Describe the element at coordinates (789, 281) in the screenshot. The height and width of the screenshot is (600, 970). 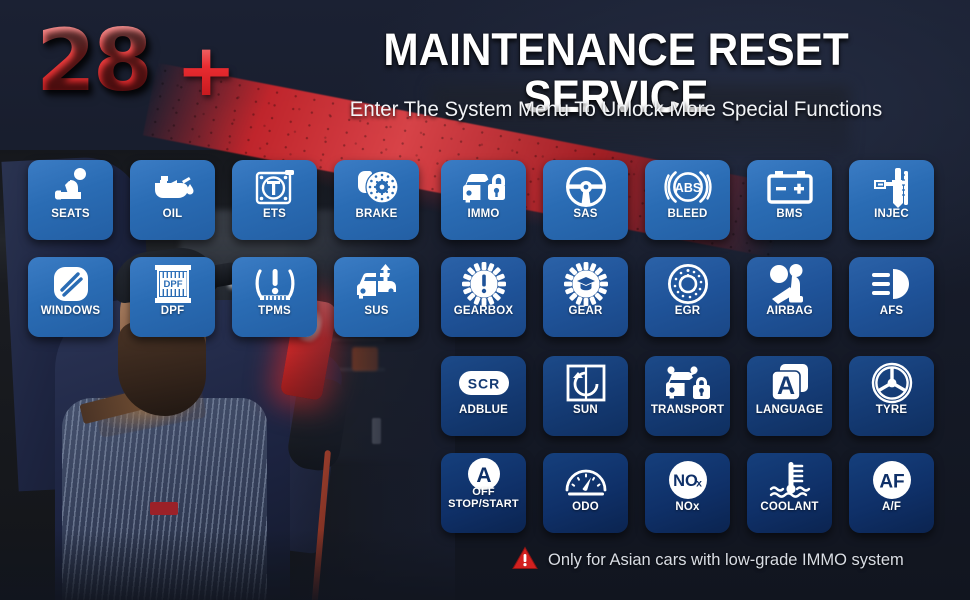
I see `airbag-icon` at that location.